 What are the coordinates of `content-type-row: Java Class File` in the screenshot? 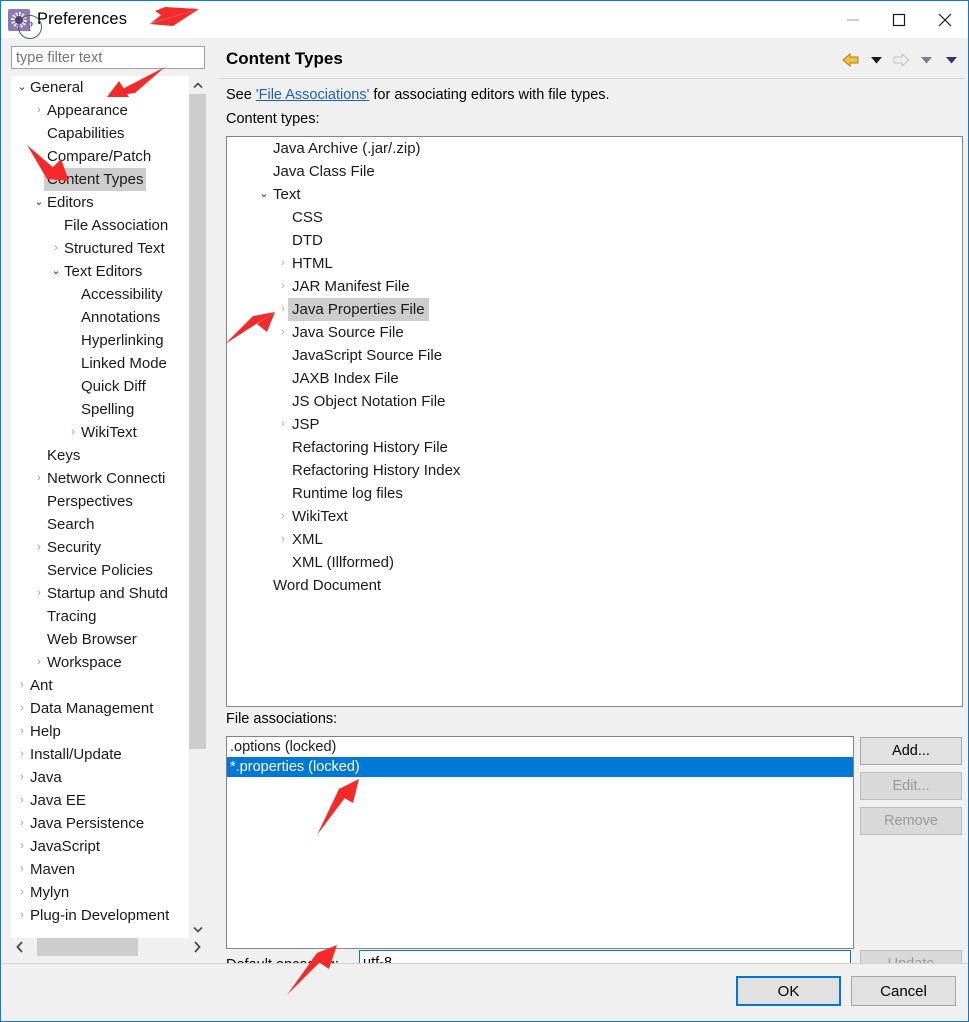 It's located at (594, 171).